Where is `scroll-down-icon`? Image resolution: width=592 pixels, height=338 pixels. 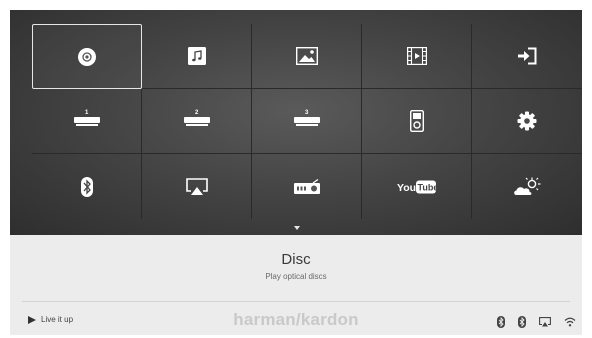 scroll-down-icon is located at coordinates (297, 228).